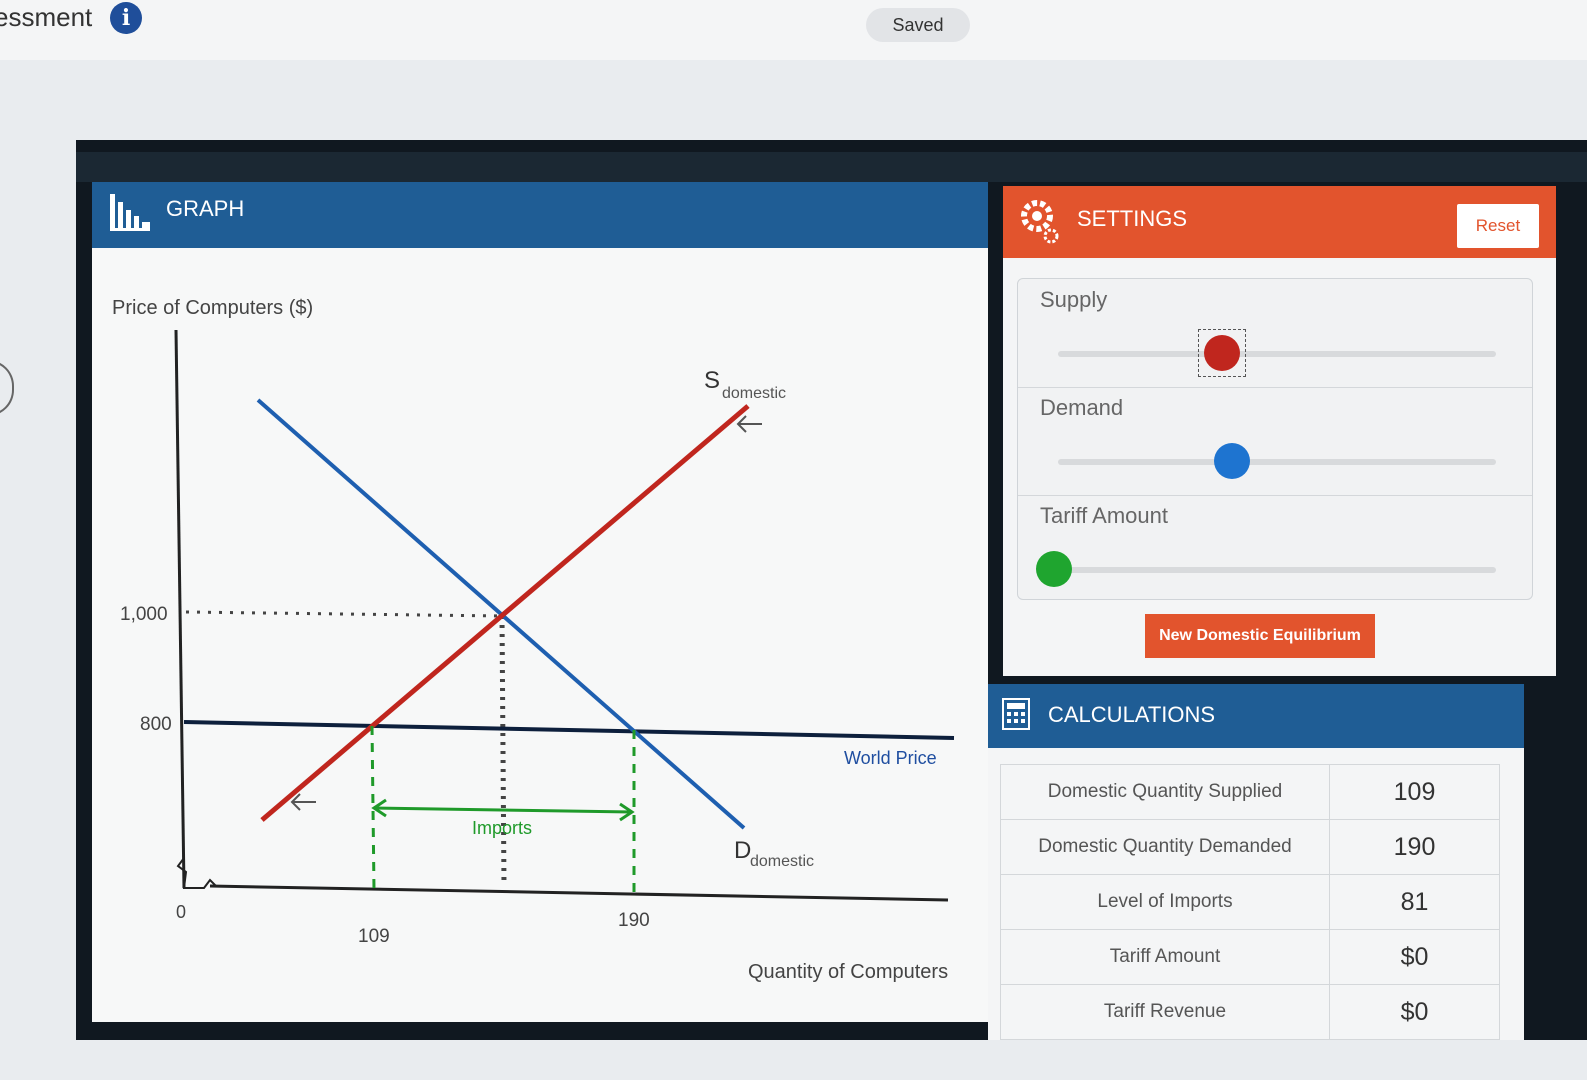 Image resolution: width=1587 pixels, height=1080 pixels. I want to click on world-price-line, so click(569, 730).